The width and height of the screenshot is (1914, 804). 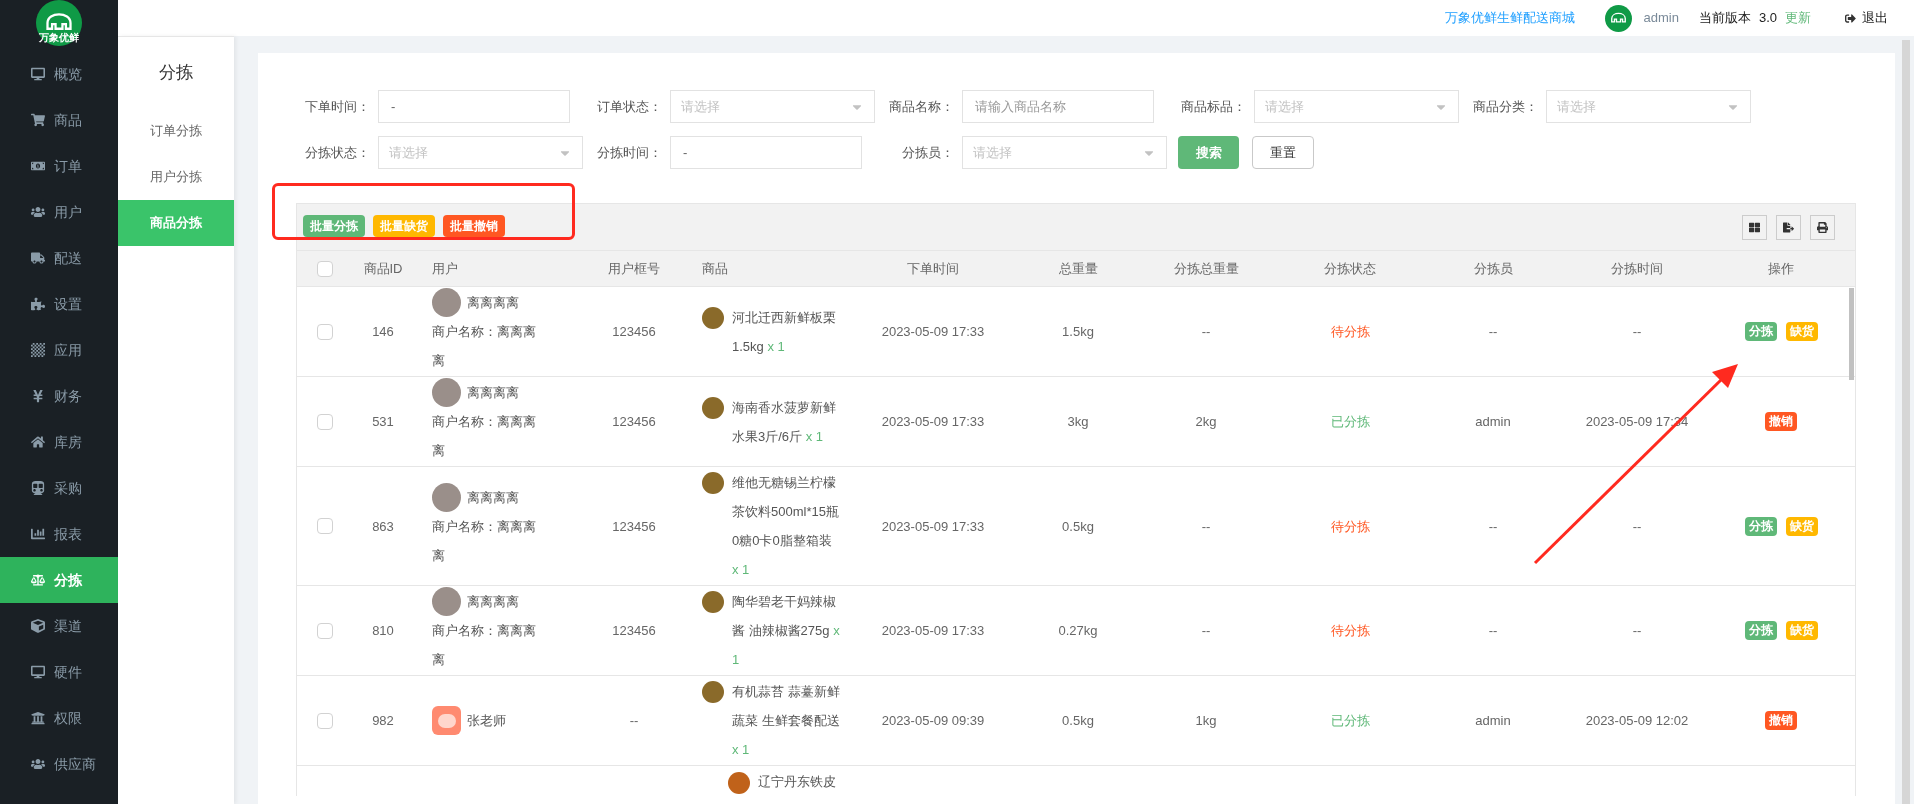 What do you see at coordinates (629, 152) in the screenshot?
I see `filter-label: 分拣时间：` at bounding box center [629, 152].